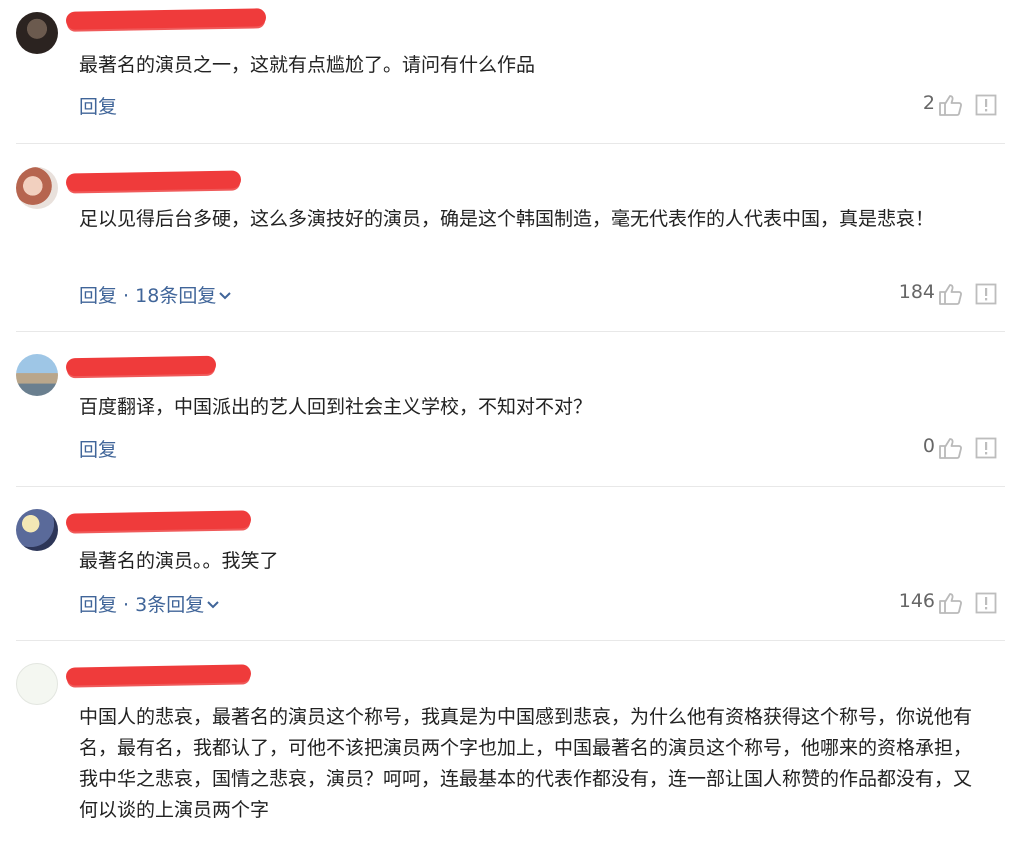 This screenshot has height=844, width=1011. What do you see at coordinates (928, 103) in the screenshot?
I see `like-count: 2` at bounding box center [928, 103].